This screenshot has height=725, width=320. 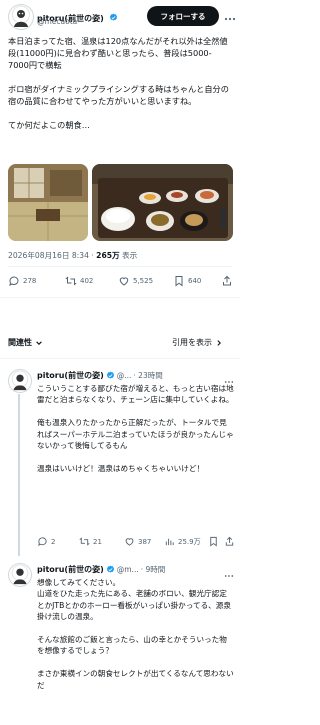 I want to click on repost-action: 21, so click(x=90, y=541).